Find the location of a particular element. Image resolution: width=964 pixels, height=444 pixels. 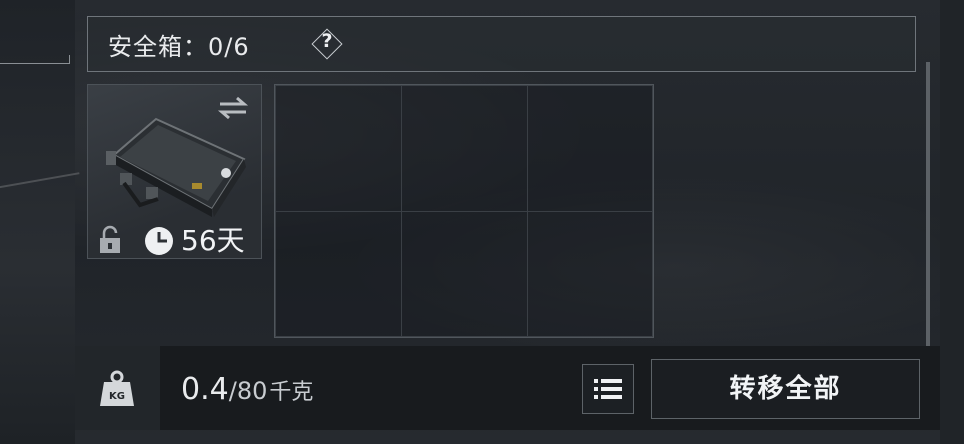

help-question-mark: ? is located at coordinates (327, 41).